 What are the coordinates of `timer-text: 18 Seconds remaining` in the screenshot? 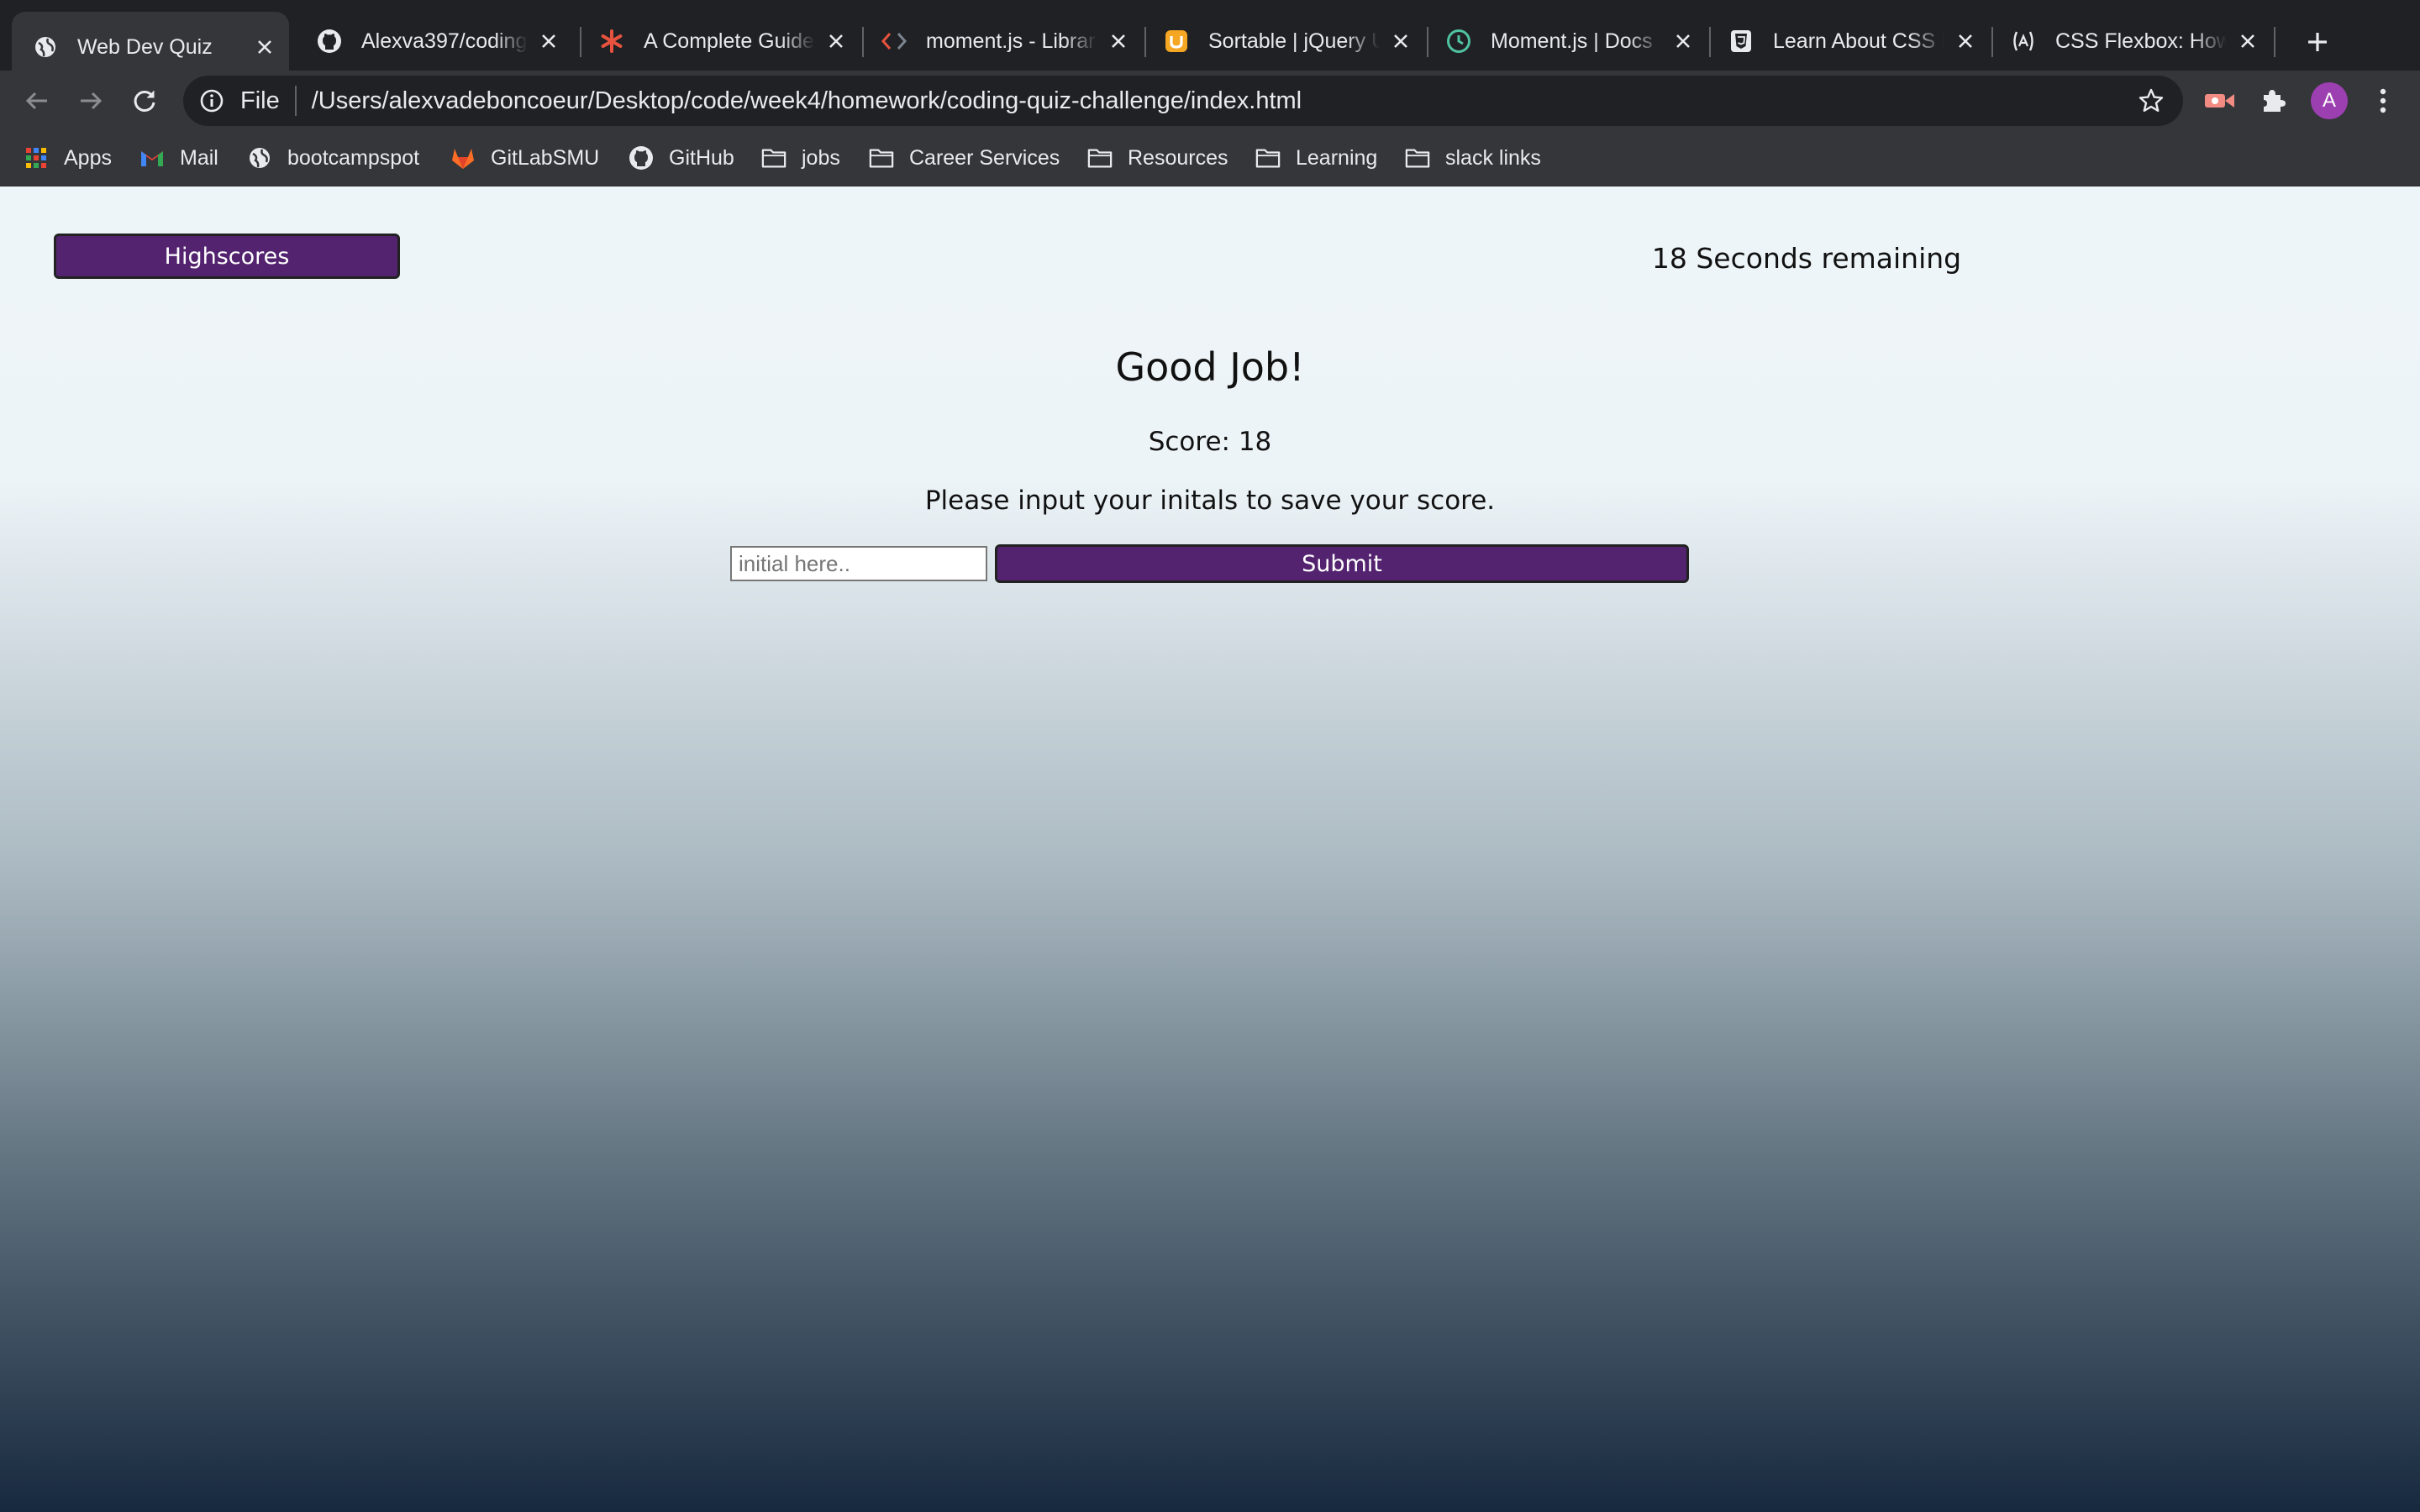 It's located at (1806, 258).